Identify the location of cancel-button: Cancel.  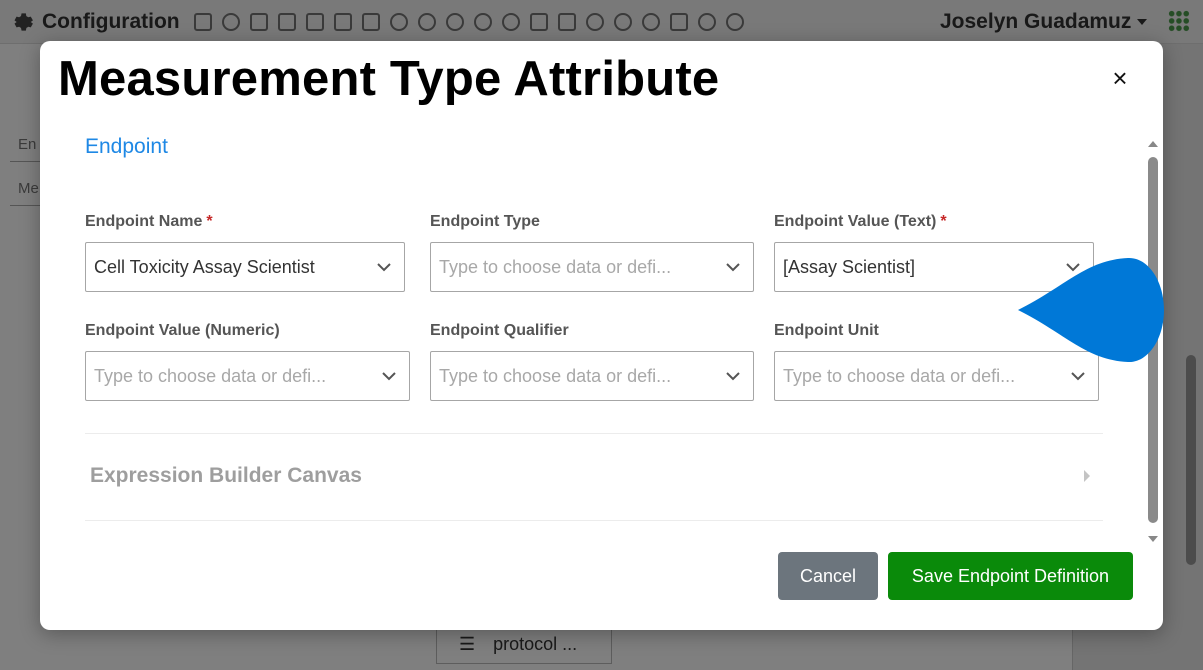
(828, 576).